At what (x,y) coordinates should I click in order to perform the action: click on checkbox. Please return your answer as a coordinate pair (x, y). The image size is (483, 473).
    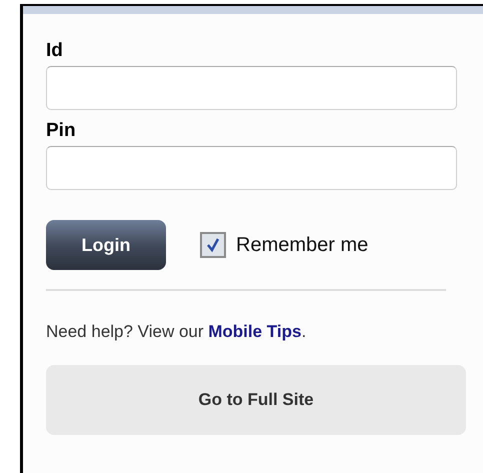
    Looking at the image, I should click on (213, 245).